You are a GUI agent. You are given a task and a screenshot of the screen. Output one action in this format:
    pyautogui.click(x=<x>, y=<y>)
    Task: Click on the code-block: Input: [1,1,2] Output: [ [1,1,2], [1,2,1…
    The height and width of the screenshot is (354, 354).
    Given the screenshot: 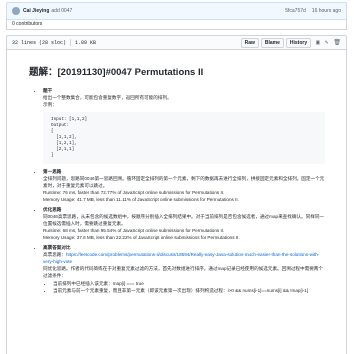 What is the action you would take?
    pyautogui.click(x=184, y=138)
    